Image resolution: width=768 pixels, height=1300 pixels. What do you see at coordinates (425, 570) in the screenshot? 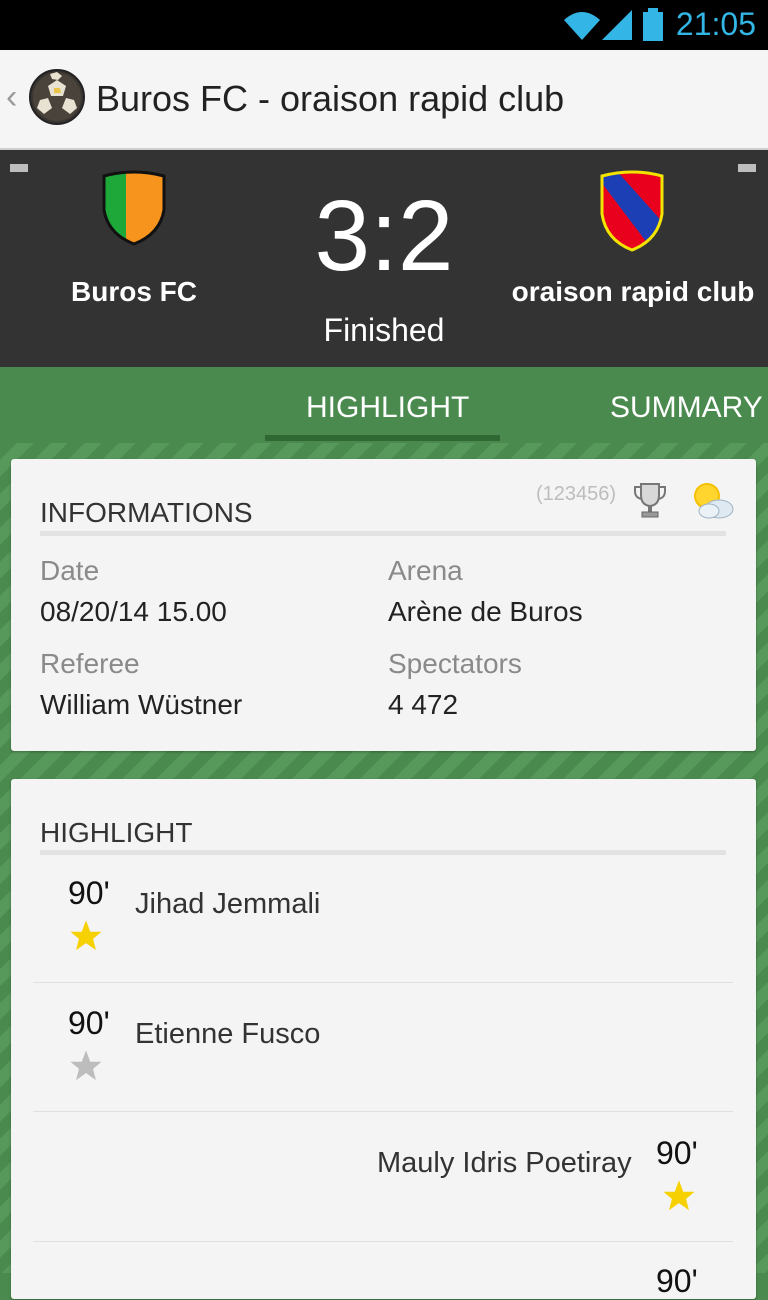
I see `arena-label: Arena` at bounding box center [425, 570].